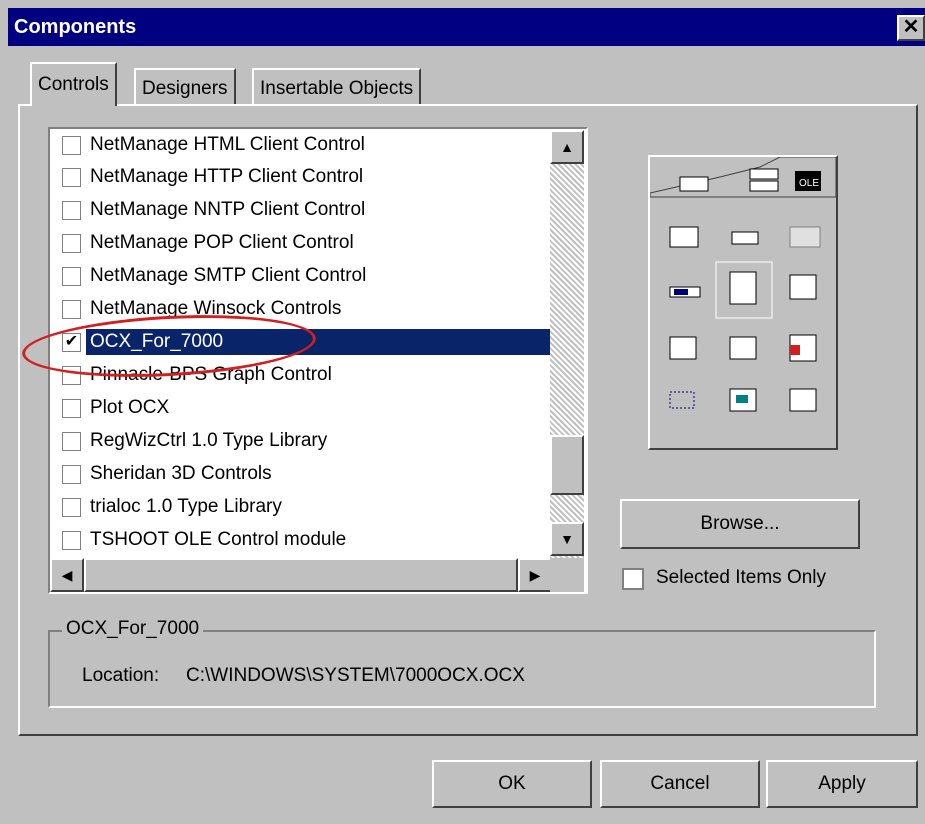 The width and height of the screenshot is (925, 824). I want to click on item-label: Sheridan 3D Controls, so click(181, 473).